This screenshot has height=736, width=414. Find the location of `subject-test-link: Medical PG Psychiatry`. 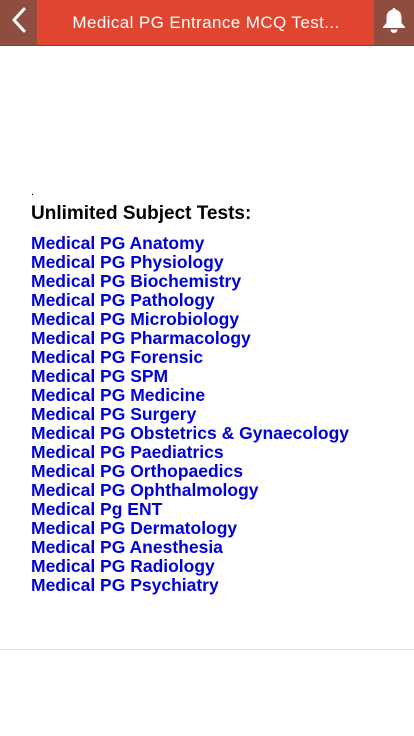

subject-test-link: Medical PG Psychiatry is located at coordinates (190, 585).